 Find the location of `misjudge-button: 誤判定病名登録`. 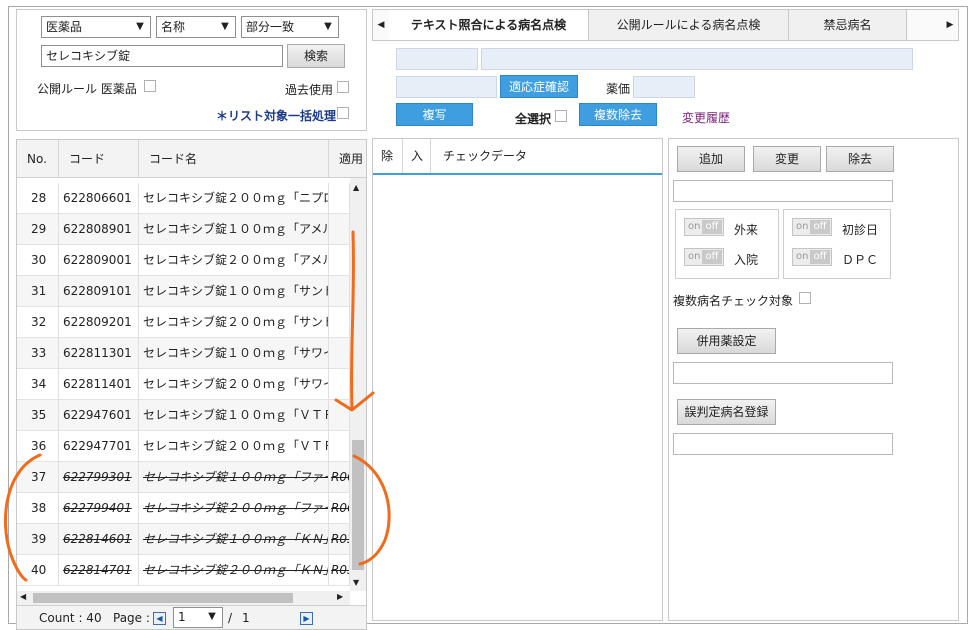

misjudge-button: 誤判定病名登録 is located at coordinates (726, 412).